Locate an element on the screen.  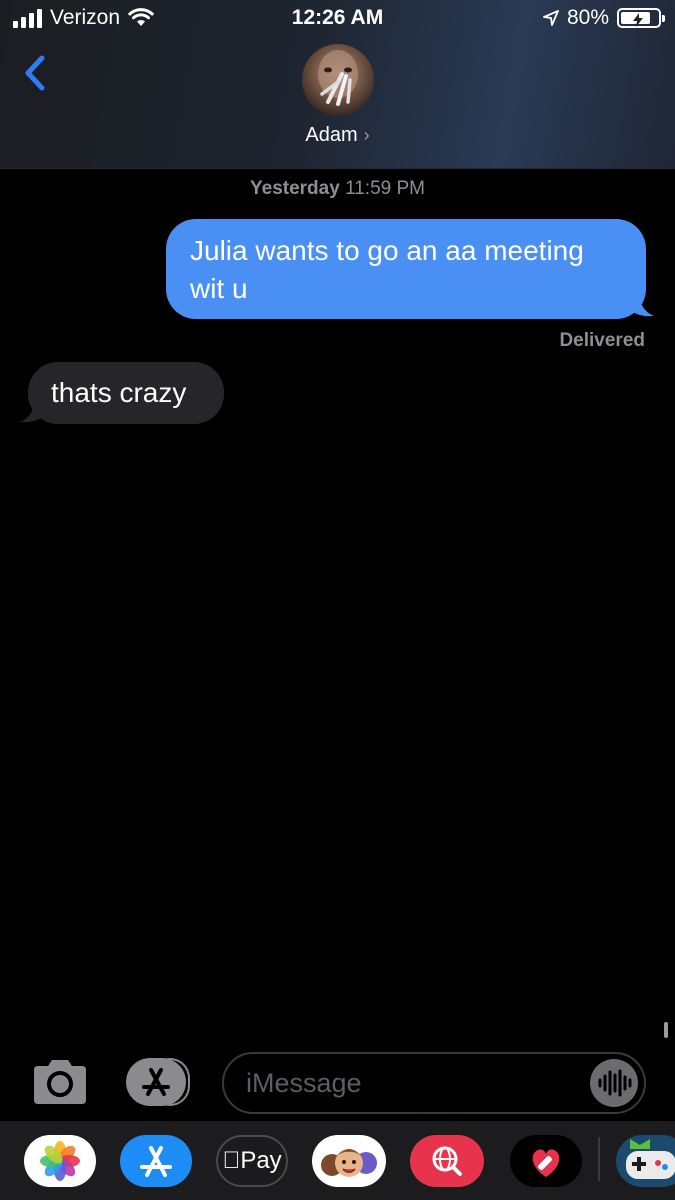
status-right-group: 80% is located at coordinates (604, 18).